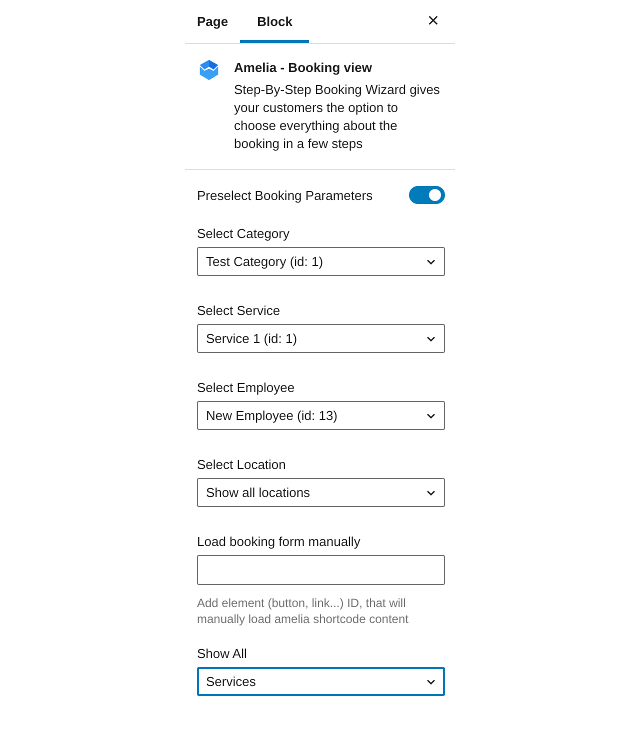 The height and width of the screenshot is (731, 640). What do you see at coordinates (321, 492) in the screenshot?
I see `select-dropdown: Show all locations` at bounding box center [321, 492].